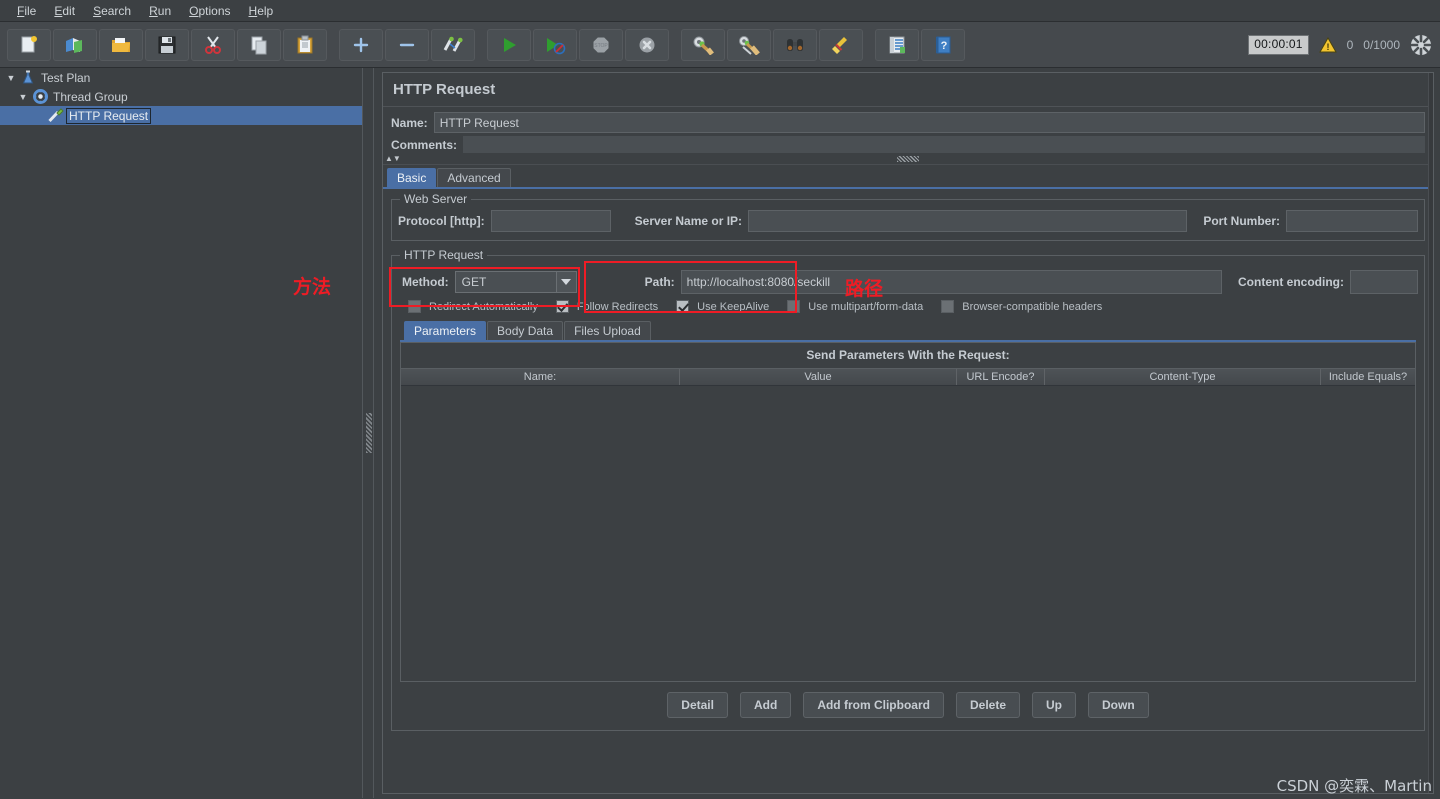 The height and width of the screenshot is (799, 1440). What do you see at coordinates (64, 11) in the screenshot?
I see `menu-item-edit: Edit` at bounding box center [64, 11].